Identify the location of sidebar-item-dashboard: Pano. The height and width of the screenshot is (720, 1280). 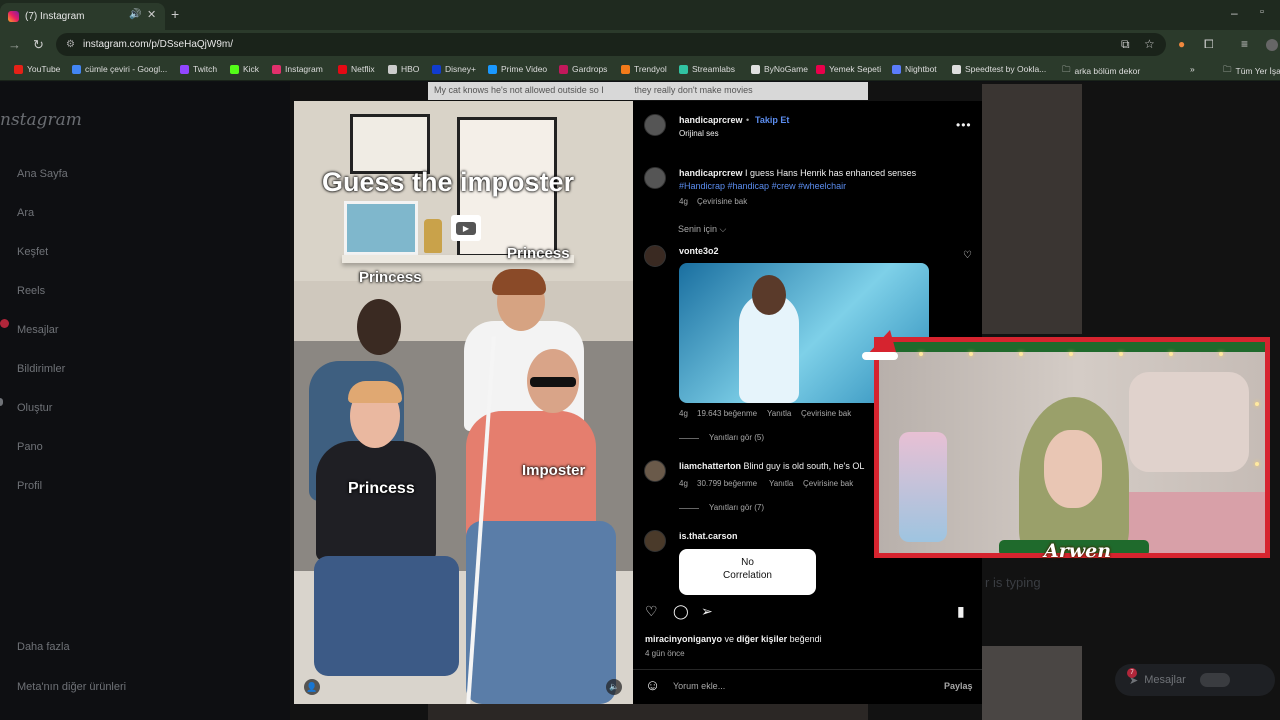
(30, 447).